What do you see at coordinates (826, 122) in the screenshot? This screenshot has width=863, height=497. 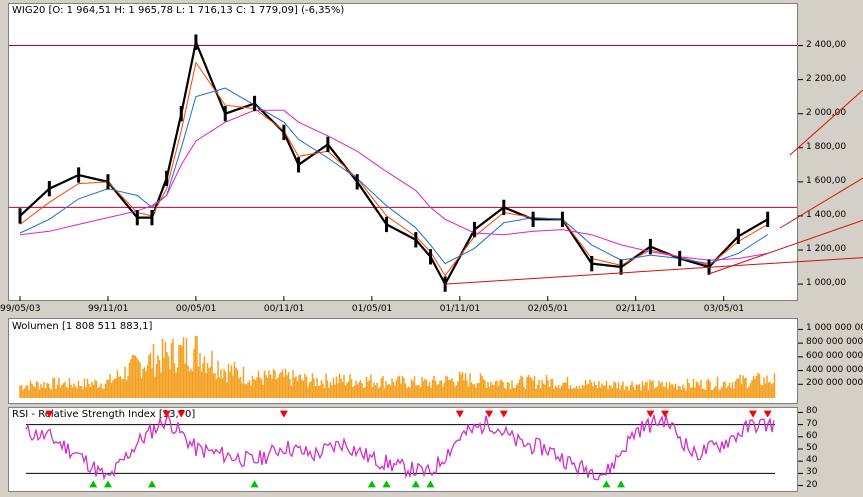 I see `trendline-steeper` at bounding box center [826, 122].